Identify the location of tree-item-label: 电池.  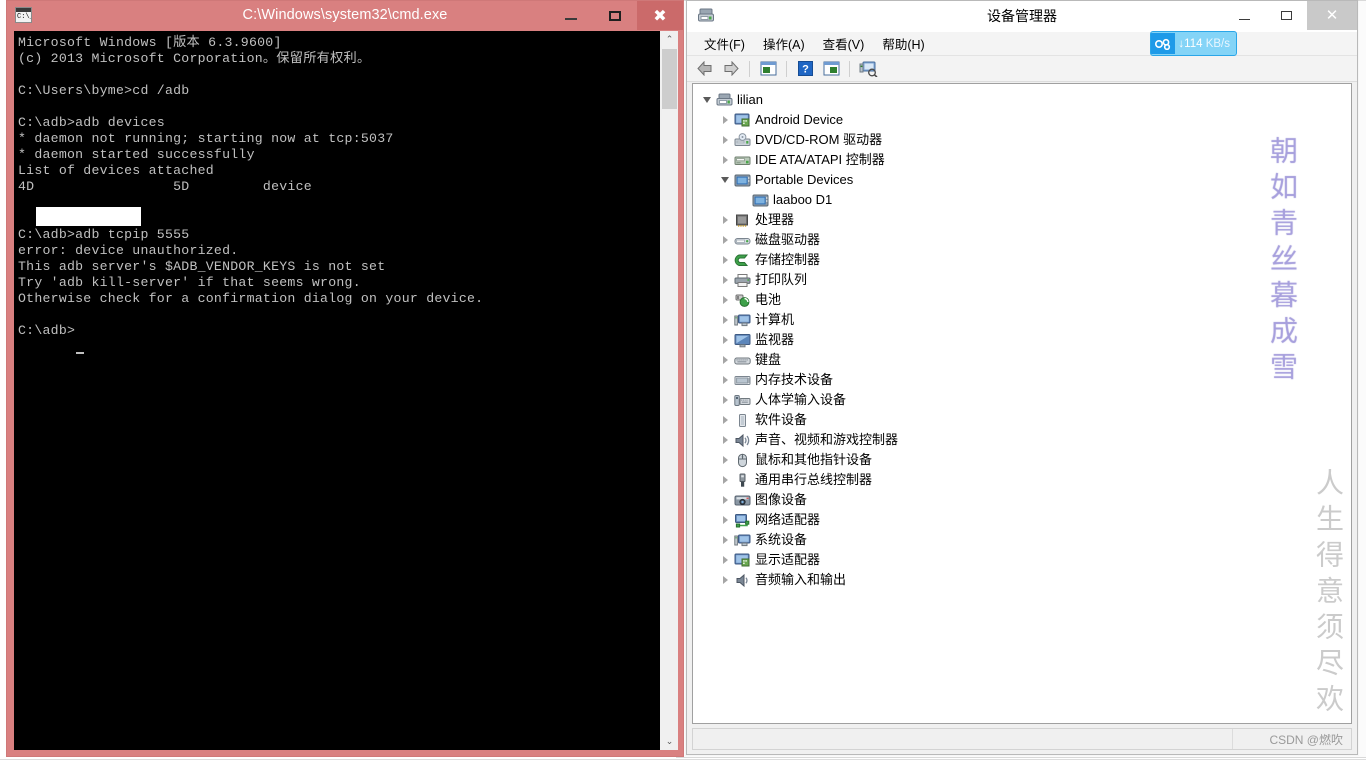
(768, 299).